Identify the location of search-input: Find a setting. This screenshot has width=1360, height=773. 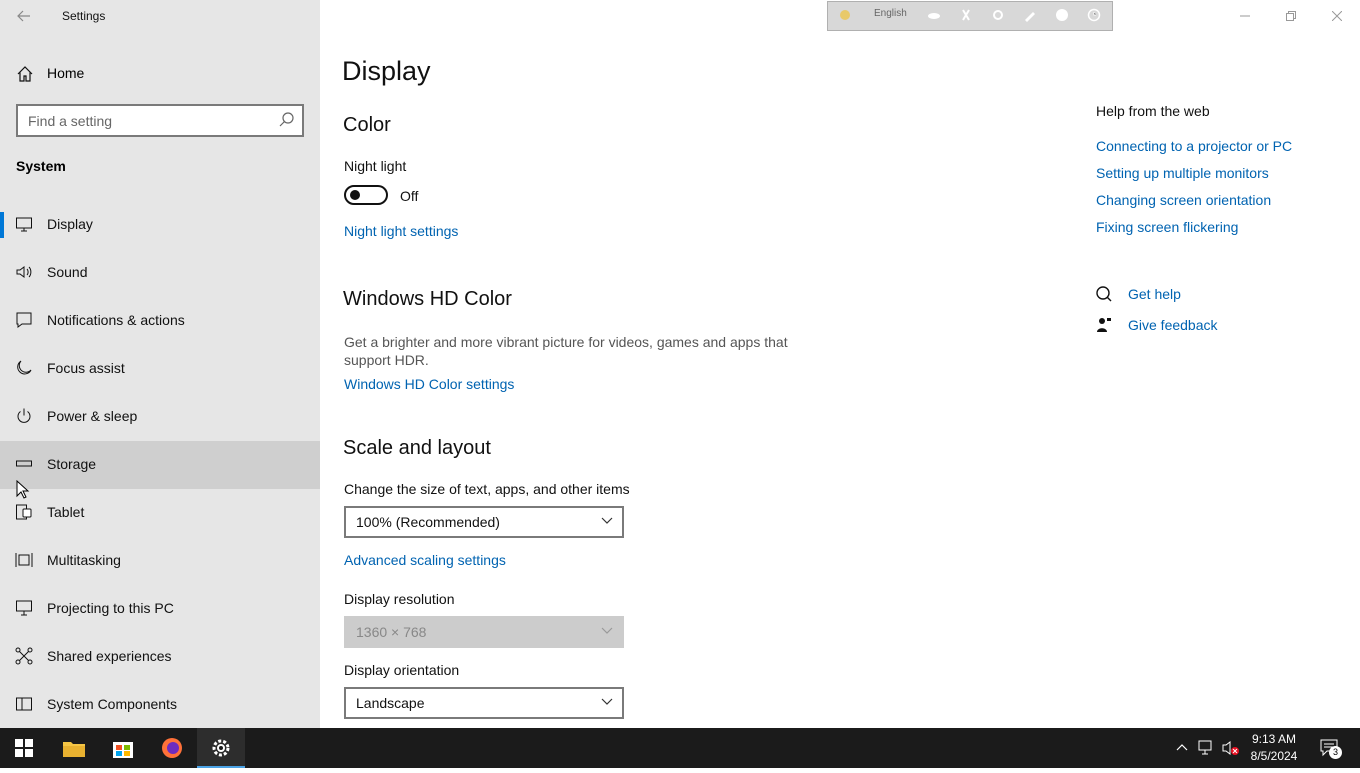
(160, 120).